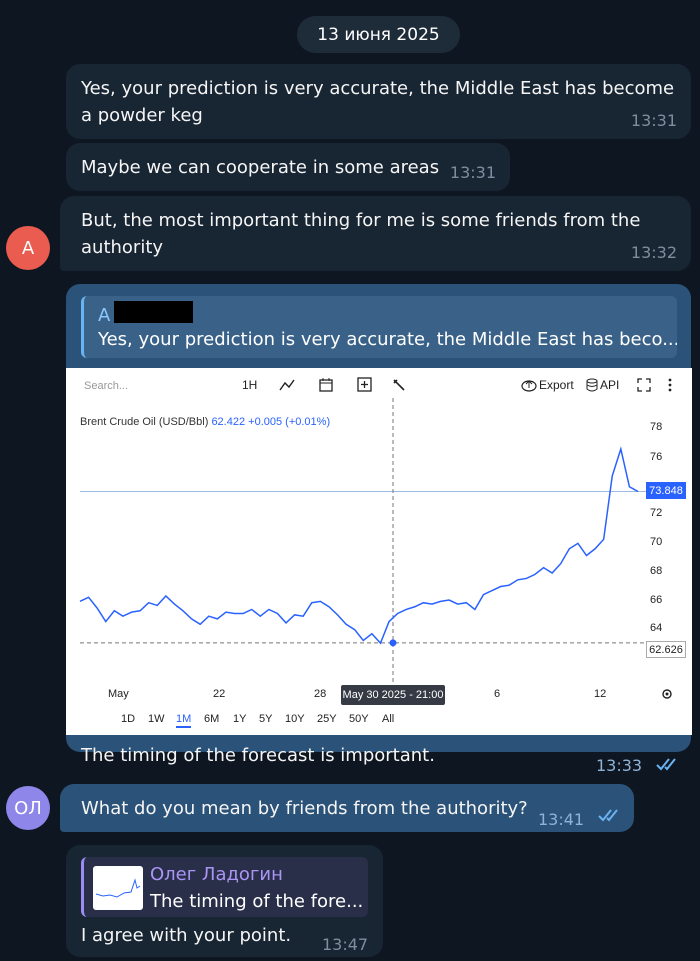 This screenshot has width=700, height=961. I want to click on message-text: I agree with your point., so click(186, 935).